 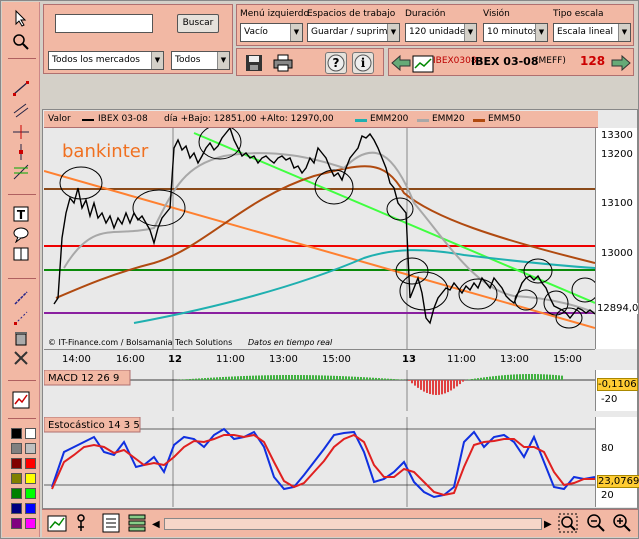 I want to click on color-olive, so click(x=16, y=478).